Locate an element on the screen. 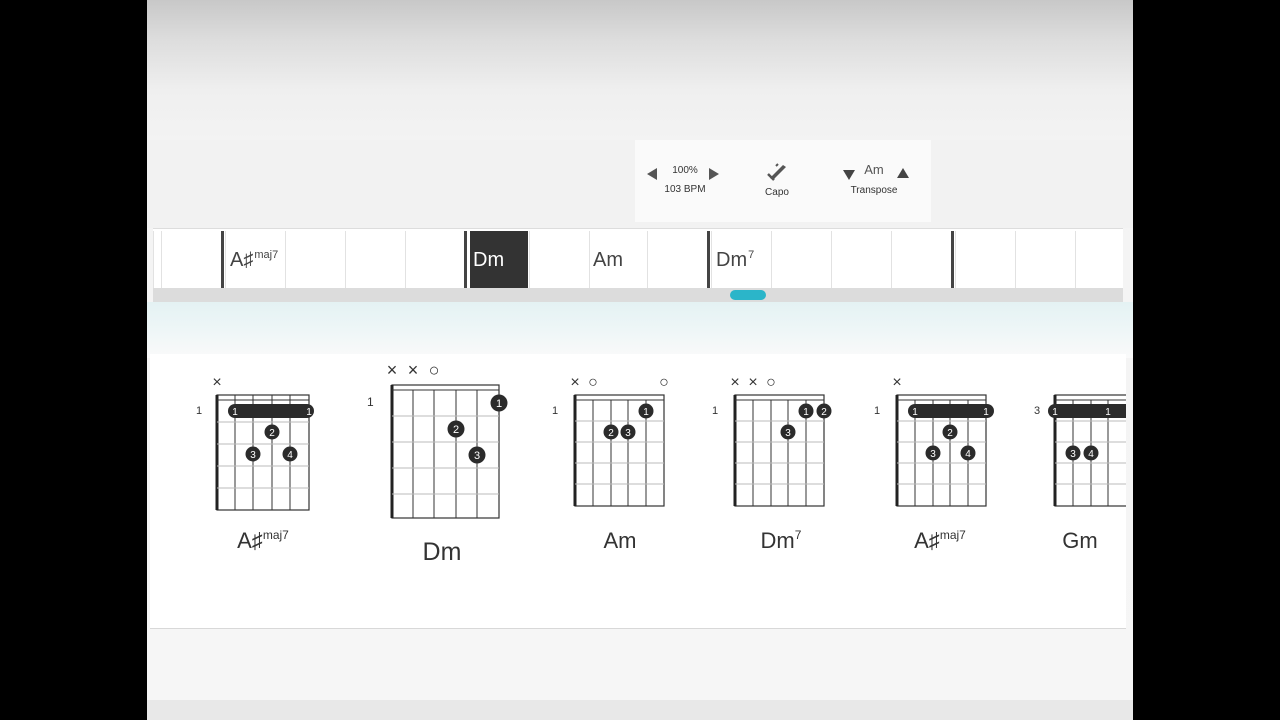  timeline-chord: Am is located at coordinates (608, 260).